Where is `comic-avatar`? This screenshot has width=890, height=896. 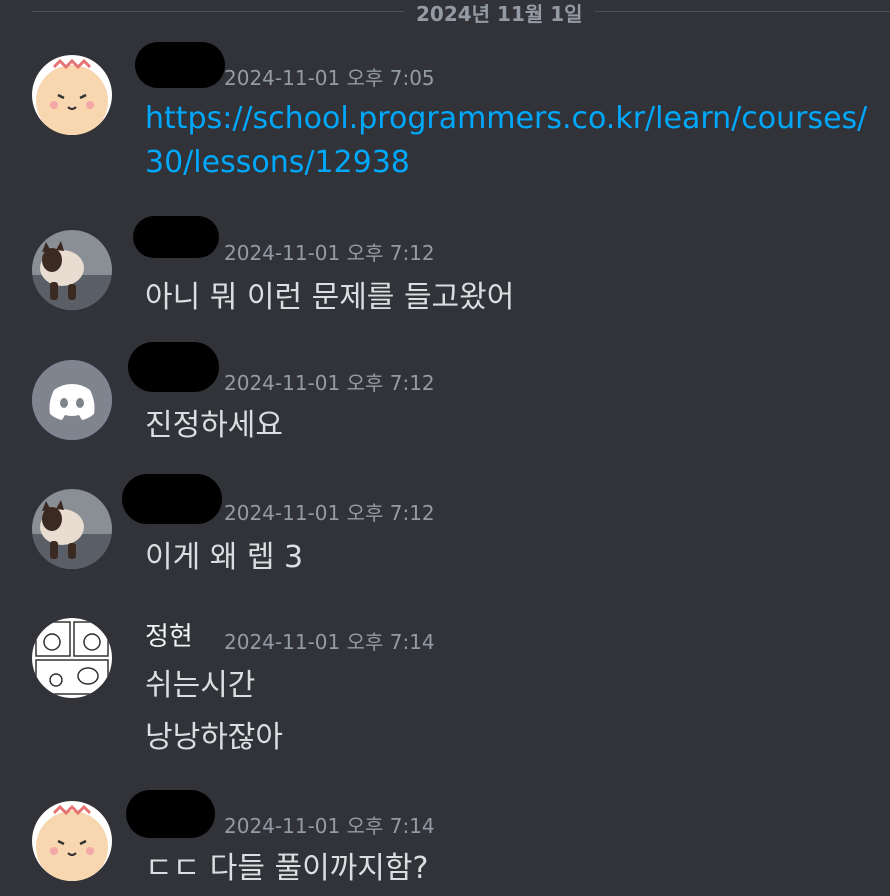
comic-avatar is located at coordinates (72, 658).